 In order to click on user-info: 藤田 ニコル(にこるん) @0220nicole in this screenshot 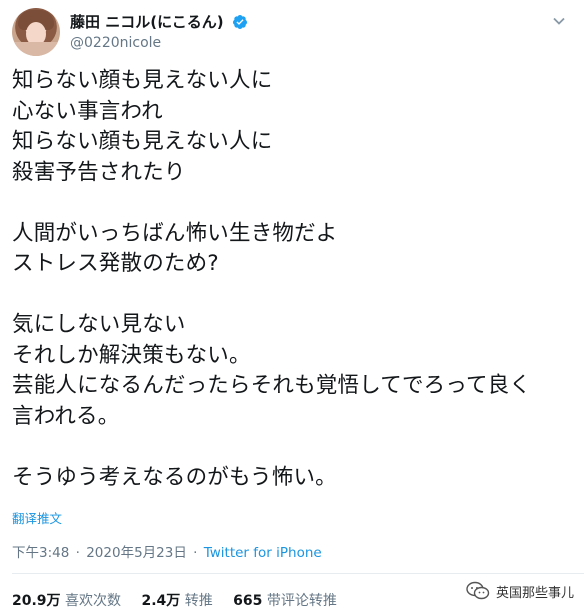, I will do `click(159, 31)`.